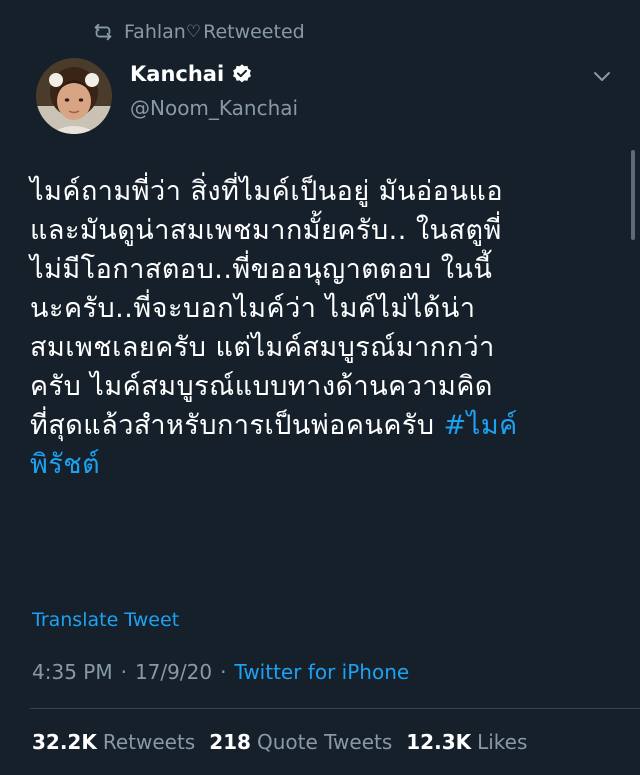  Describe the element at coordinates (177, 74) in the screenshot. I see `author-name: Kanchai` at that location.